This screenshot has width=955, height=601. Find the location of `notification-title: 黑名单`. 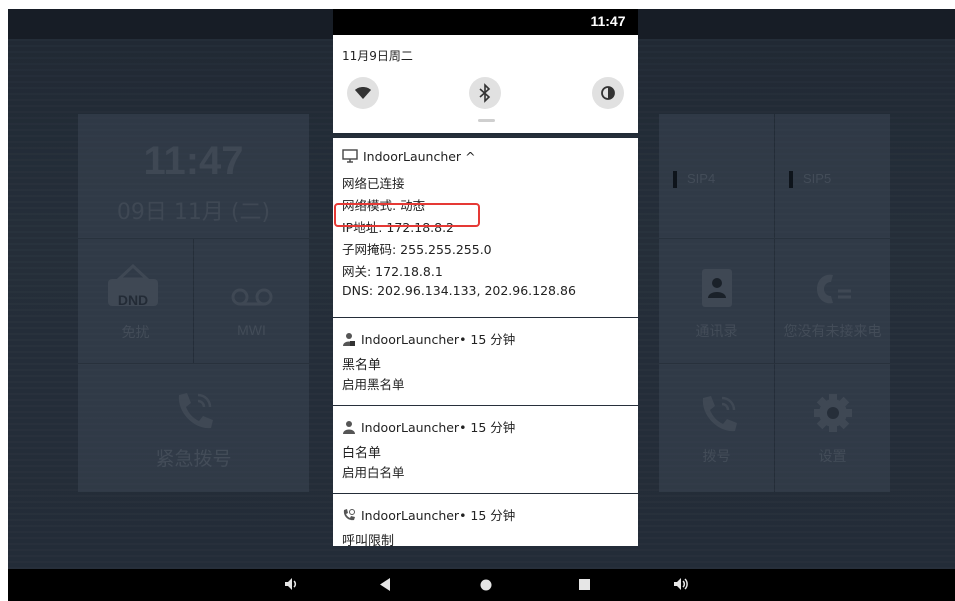

notification-title: 黑名单 is located at coordinates (362, 365).